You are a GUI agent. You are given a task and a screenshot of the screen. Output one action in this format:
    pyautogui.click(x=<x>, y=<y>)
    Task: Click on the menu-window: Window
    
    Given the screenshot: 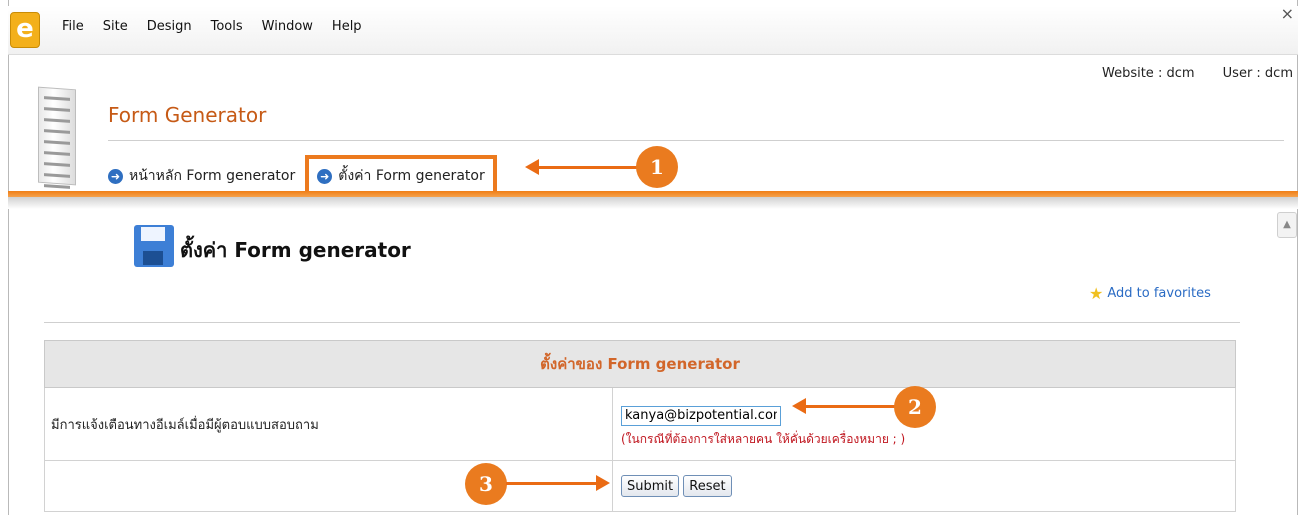 What is the action you would take?
    pyautogui.click(x=287, y=26)
    